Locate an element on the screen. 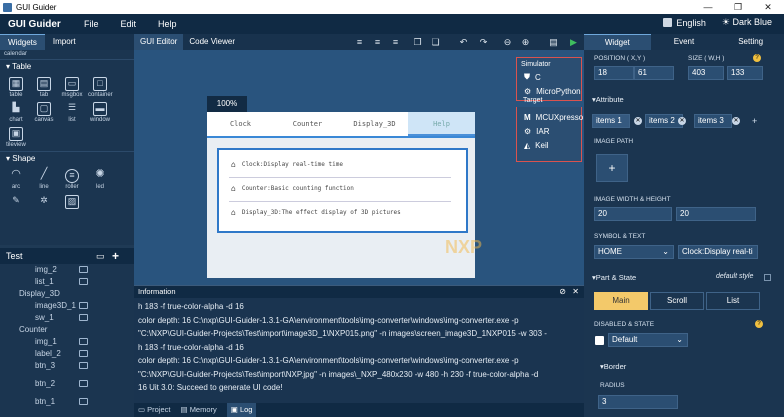 The image size is (784, 417). list-item: ⌂ Counter:Basic counting function is located at coordinates (292, 188).